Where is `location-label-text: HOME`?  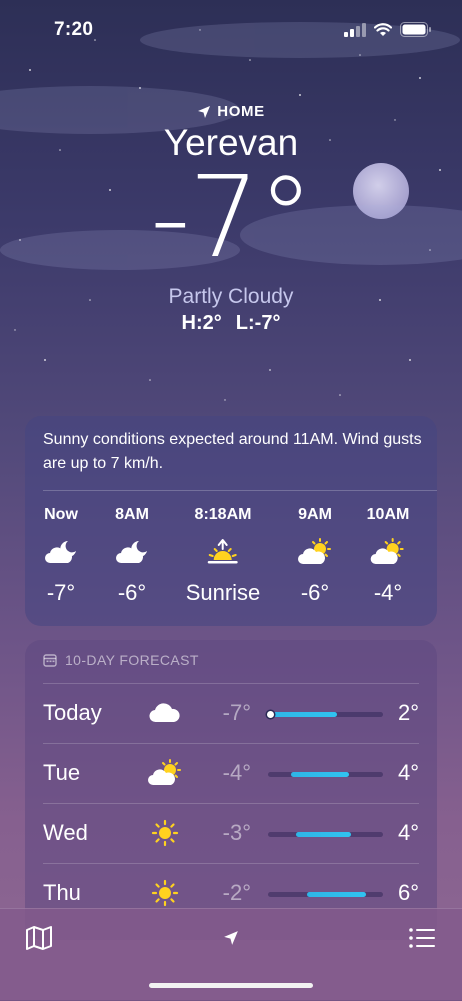
location-label-text: HOME is located at coordinates (241, 111).